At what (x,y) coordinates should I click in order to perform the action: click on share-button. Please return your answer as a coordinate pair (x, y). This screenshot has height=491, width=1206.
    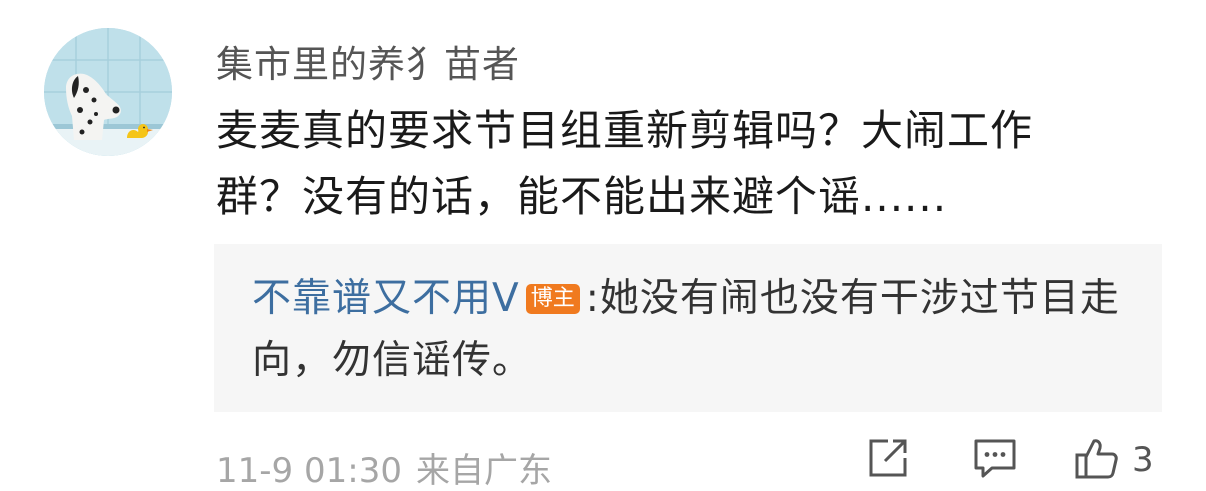
    Looking at the image, I should click on (888, 460).